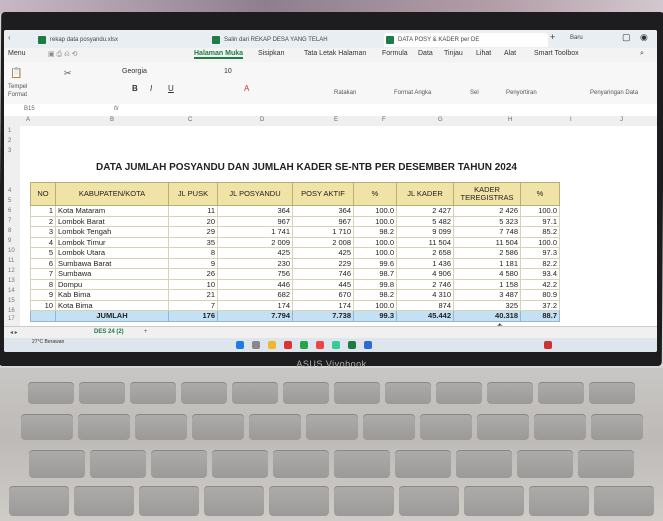  What do you see at coordinates (9, 37) in the screenshot?
I see `back-icon: ‹` at bounding box center [9, 37].